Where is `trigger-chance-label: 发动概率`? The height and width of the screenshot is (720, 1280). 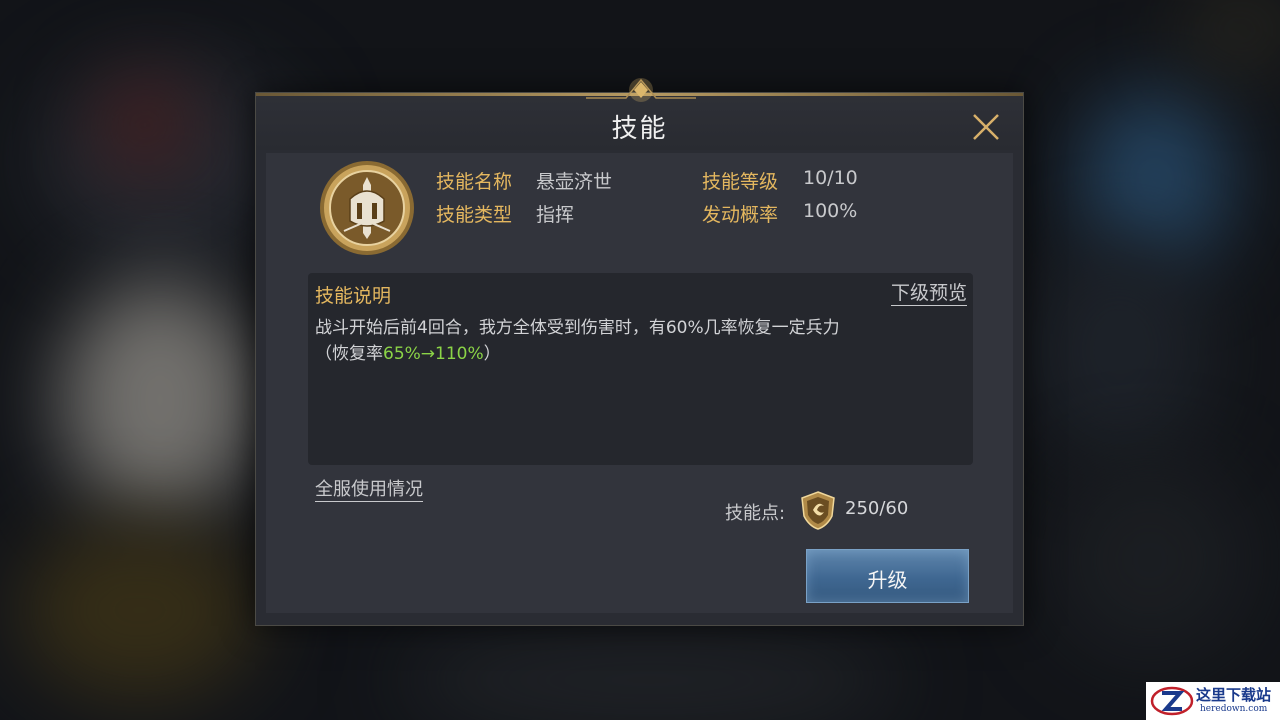
trigger-chance-label: 发动概率 is located at coordinates (740, 215).